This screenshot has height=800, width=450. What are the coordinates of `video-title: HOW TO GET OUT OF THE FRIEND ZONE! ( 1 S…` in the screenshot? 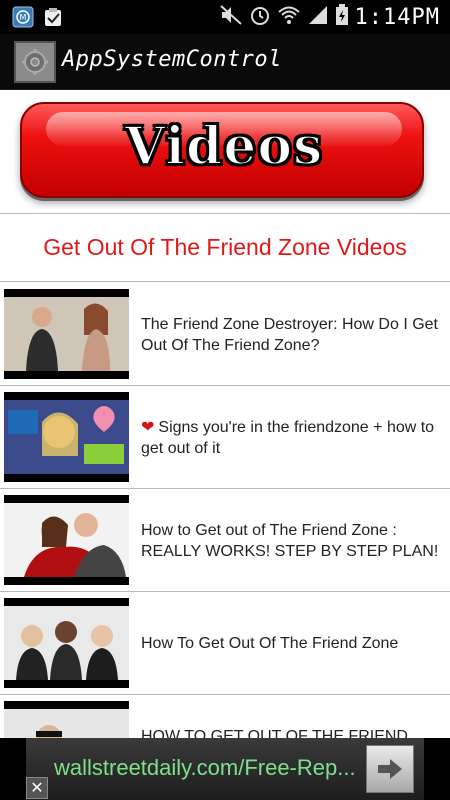 It's located at (293, 717).